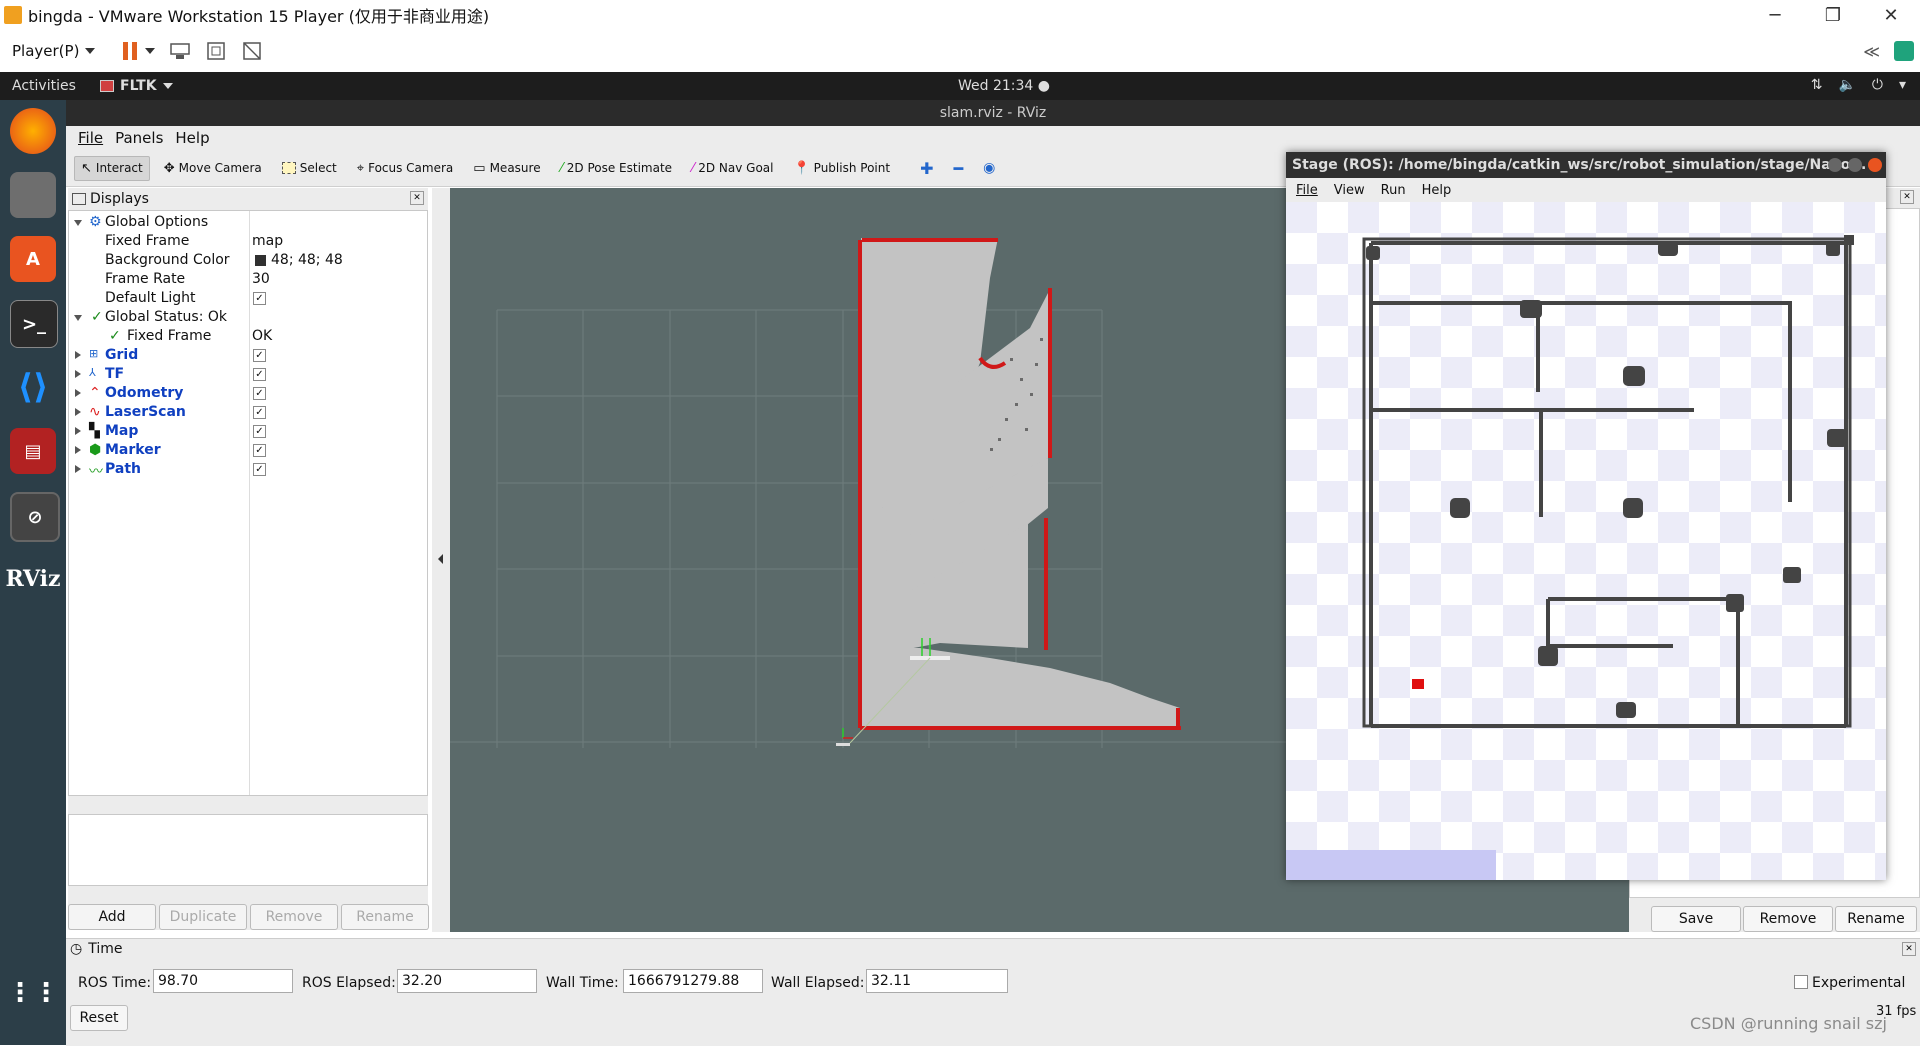  What do you see at coordinates (248, 260) in the screenshot?
I see `tree-row-background-color: Background Color 48; 48; 48` at bounding box center [248, 260].